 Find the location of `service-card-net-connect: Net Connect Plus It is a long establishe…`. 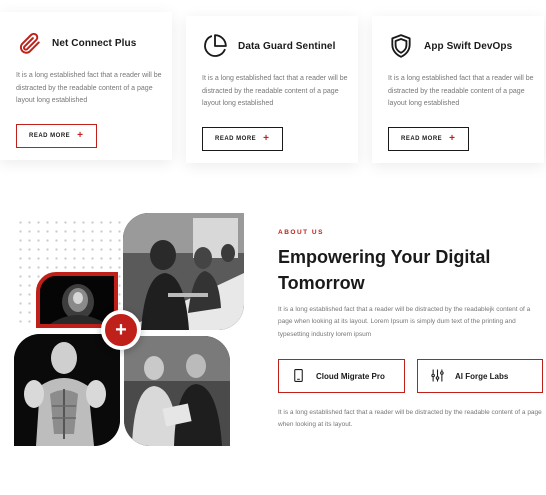

service-card-net-connect: Net Connect Plus It is a long establishe… is located at coordinates (86, 86).